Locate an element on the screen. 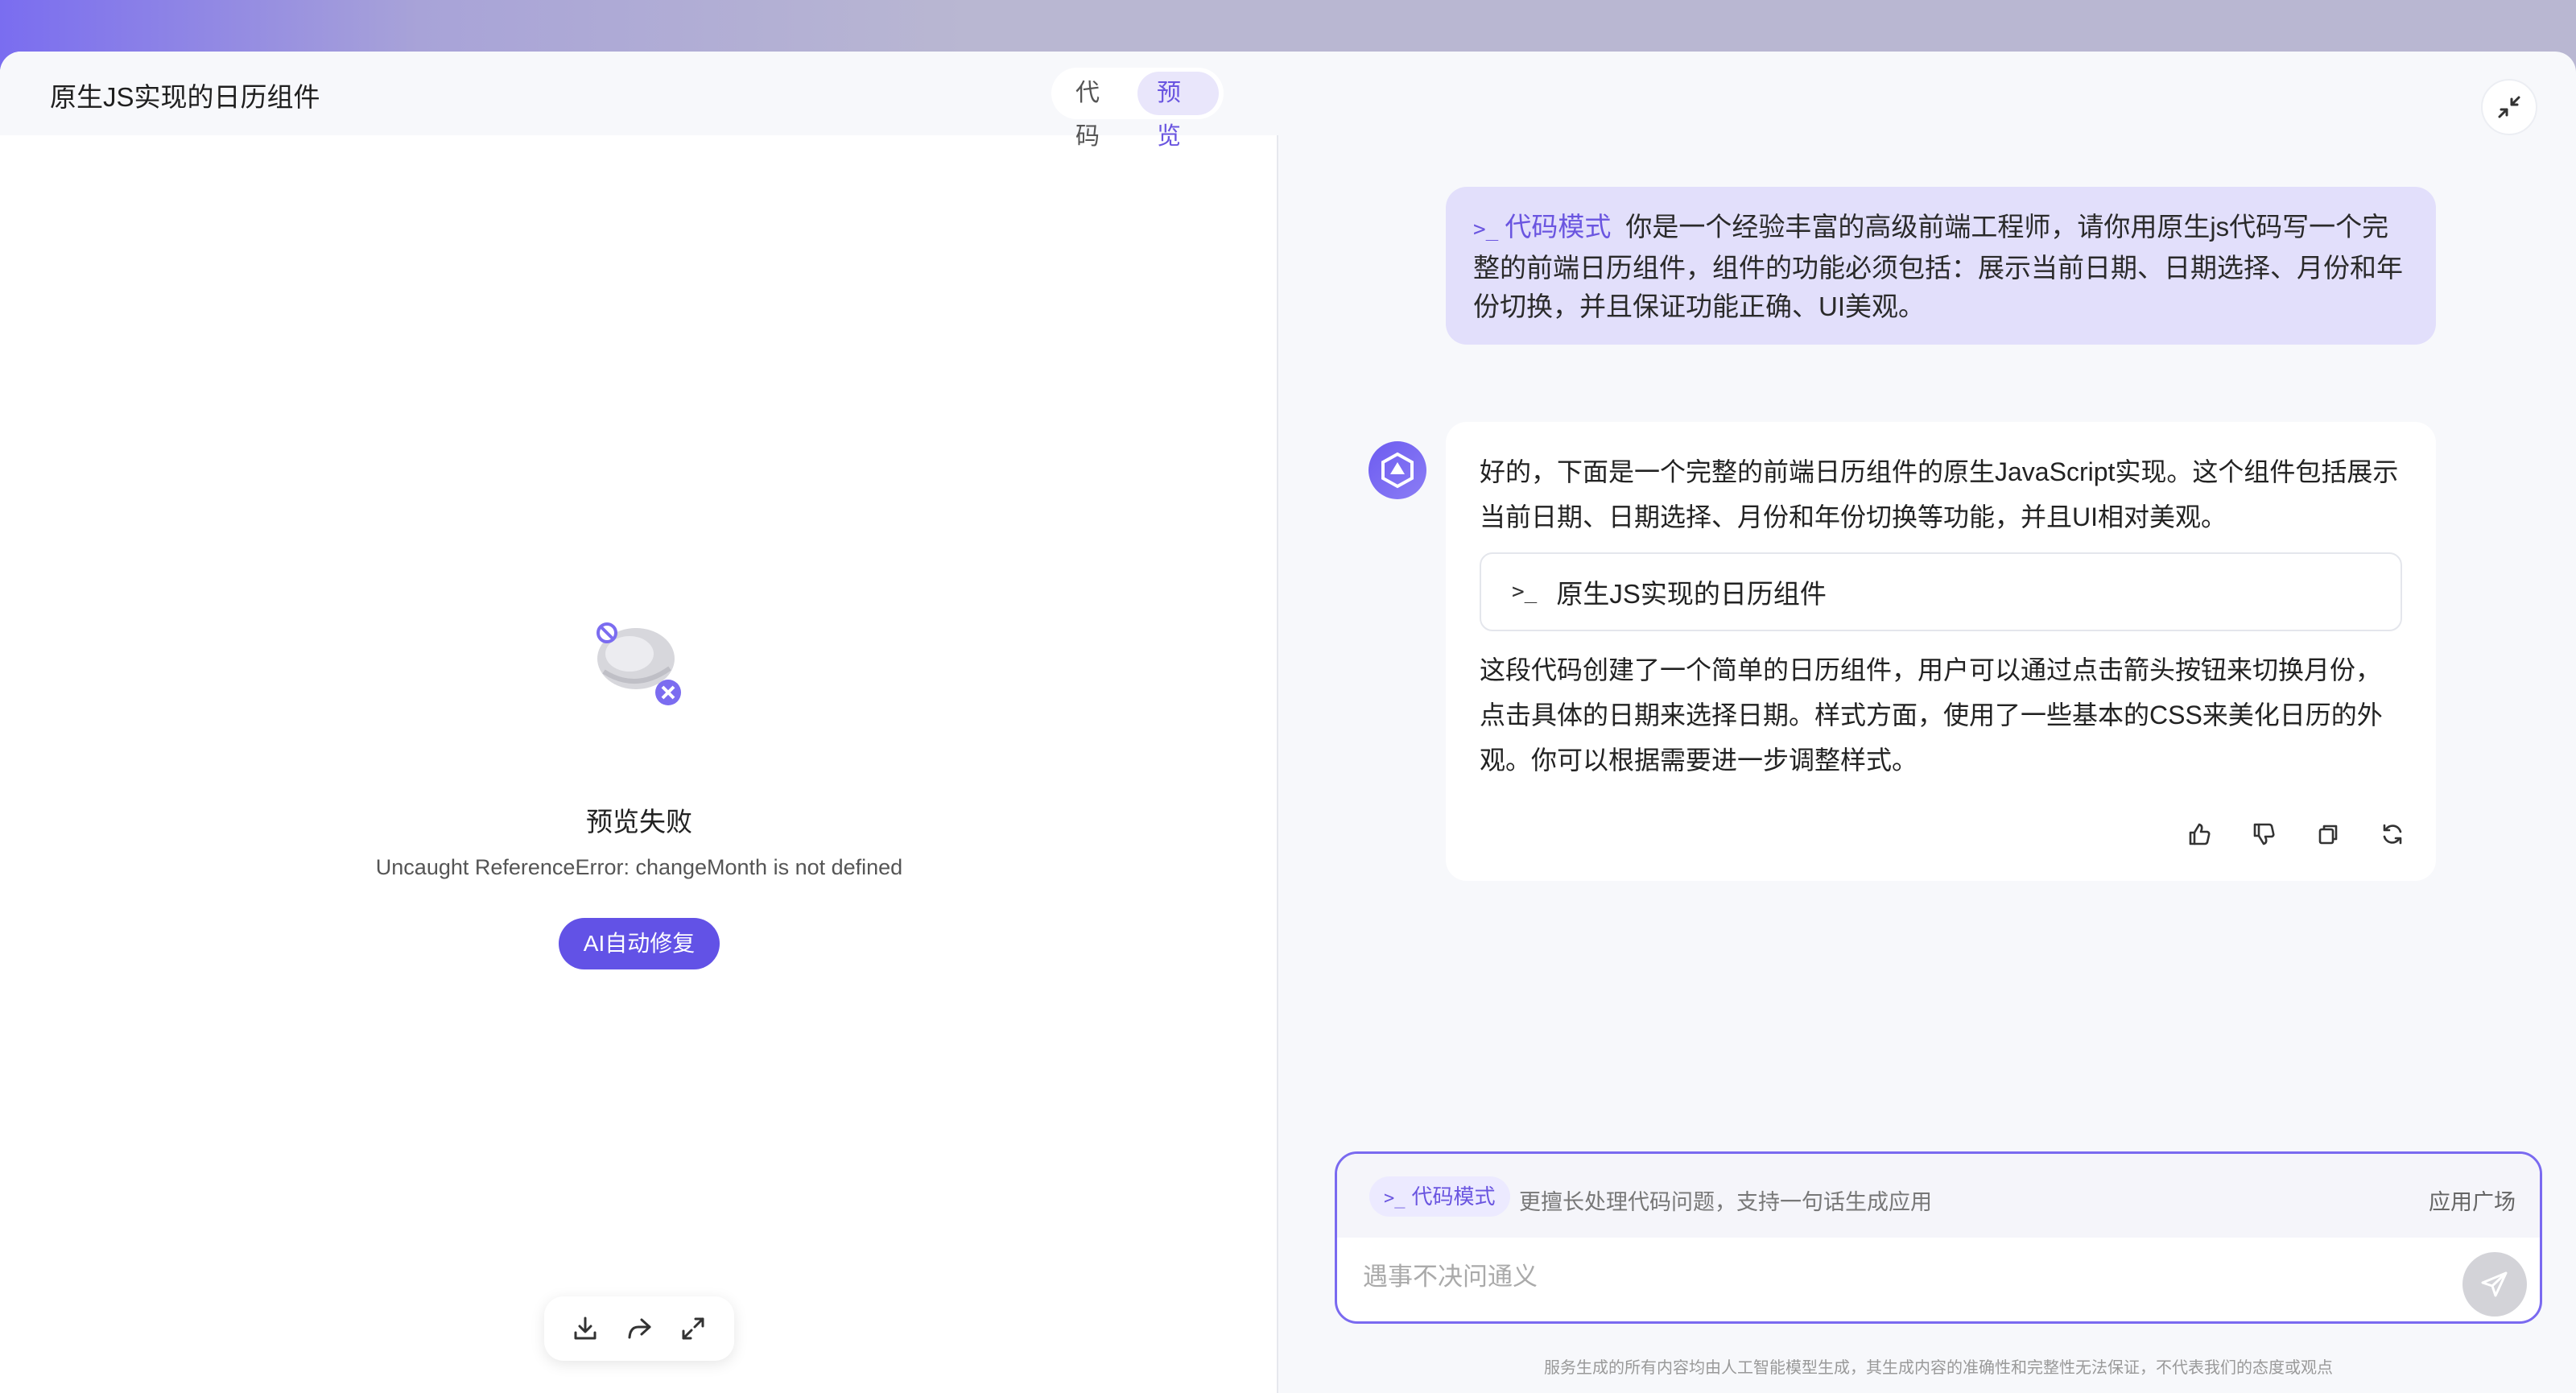  error-title: 预览失败 is located at coordinates (639, 819).